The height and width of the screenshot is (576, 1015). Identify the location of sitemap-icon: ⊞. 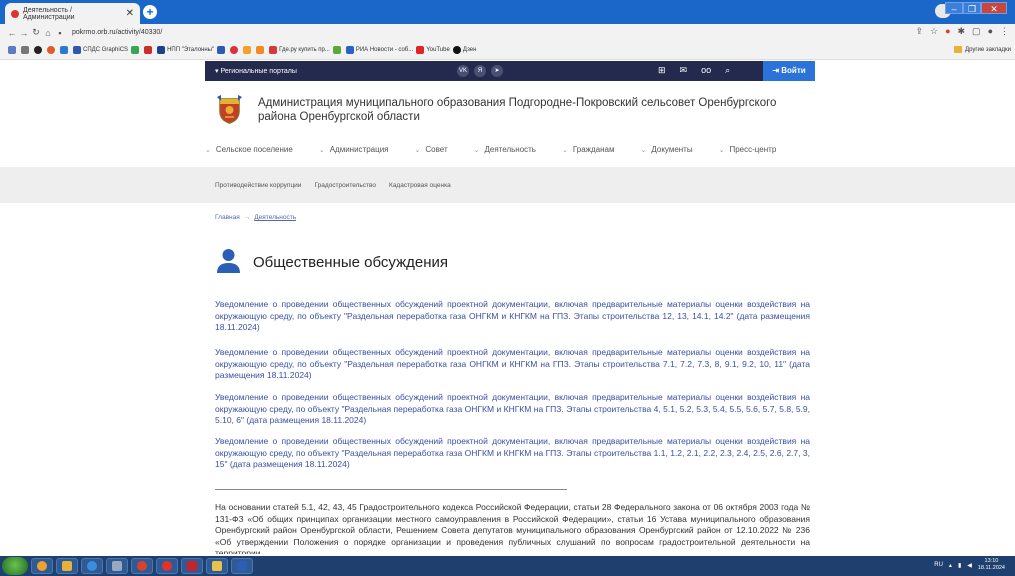
(662, 70).